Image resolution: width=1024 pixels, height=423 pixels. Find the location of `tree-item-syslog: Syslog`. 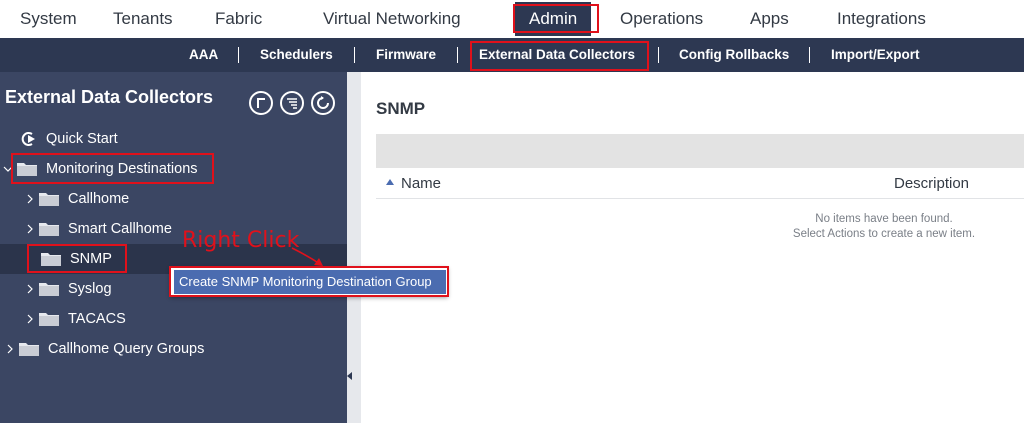

tree-item-syslog: Syslog is located at coordinates (68, 289).